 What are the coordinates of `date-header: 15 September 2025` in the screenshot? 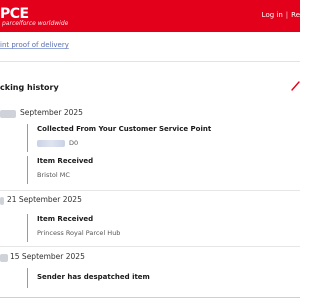 It's located at (70, 258).